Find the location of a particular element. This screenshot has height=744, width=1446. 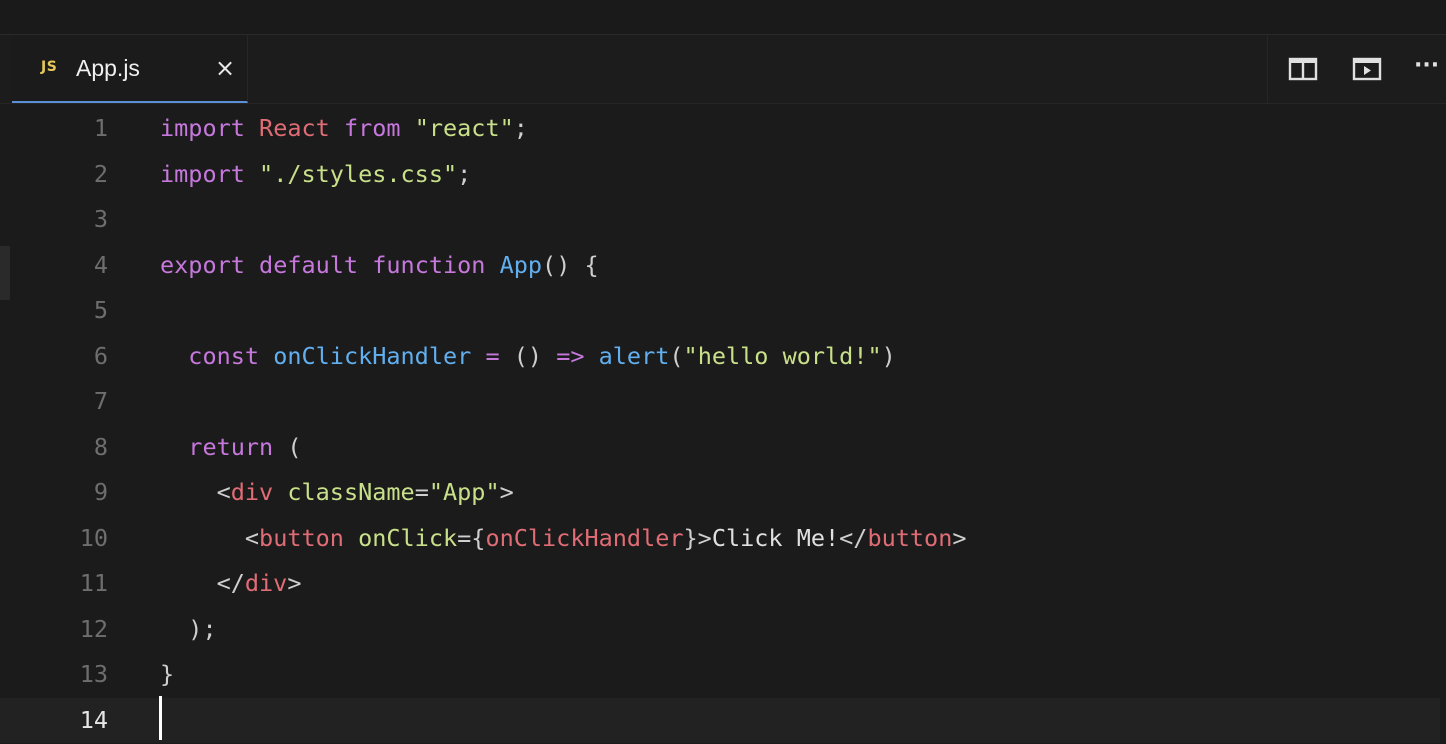

code-line: 12 ); is located at coordinates (720, 629).